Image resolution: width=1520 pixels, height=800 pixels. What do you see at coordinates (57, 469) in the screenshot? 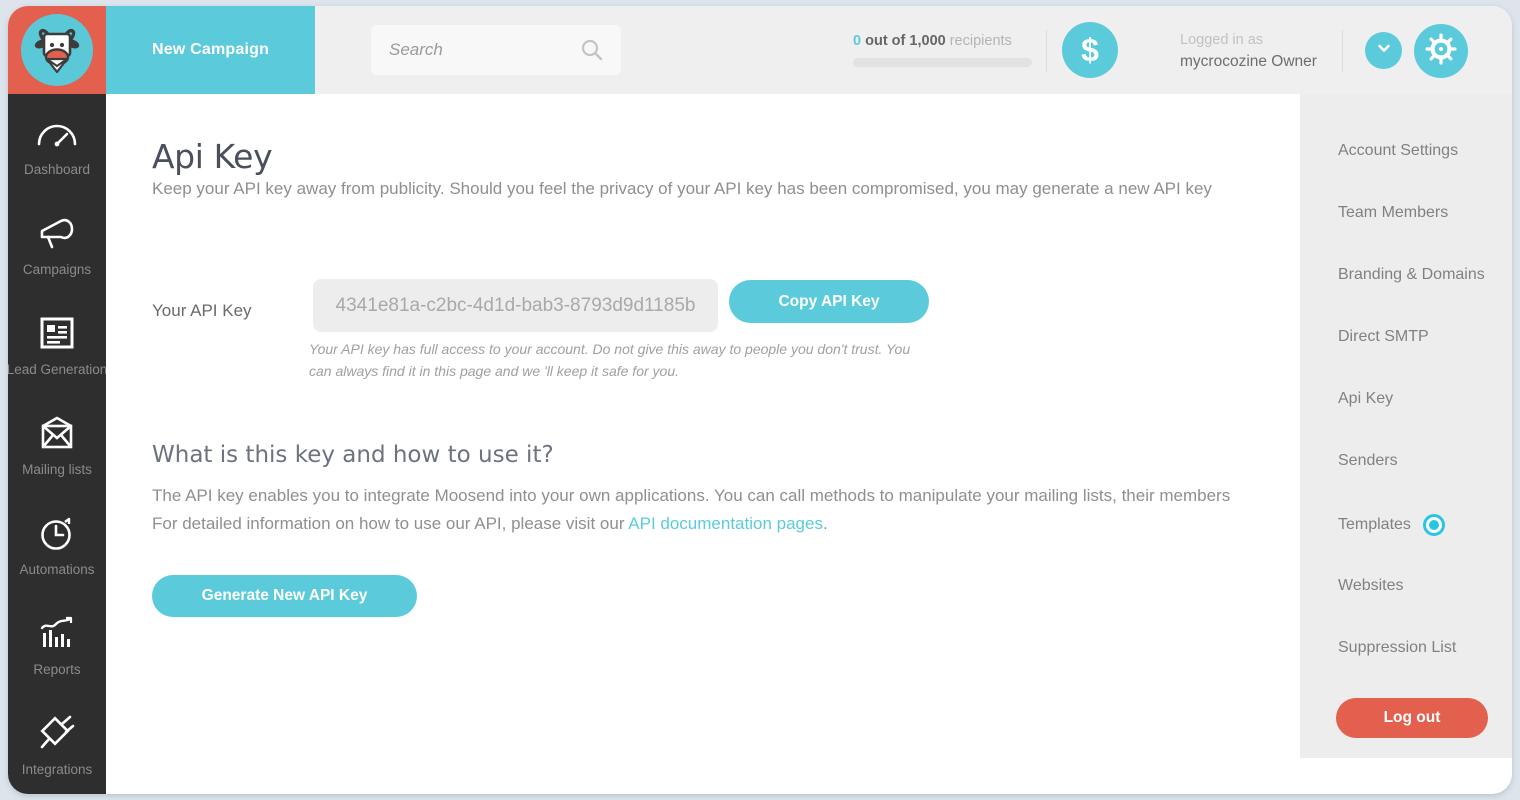
I see `sidebar-item-label: Mailing lists` at bounding box center [57, 469].